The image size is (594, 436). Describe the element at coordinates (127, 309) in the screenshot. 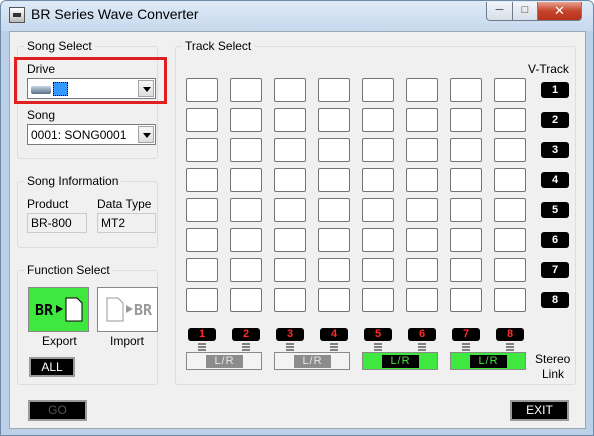

I see `import-button: BR` at that location.